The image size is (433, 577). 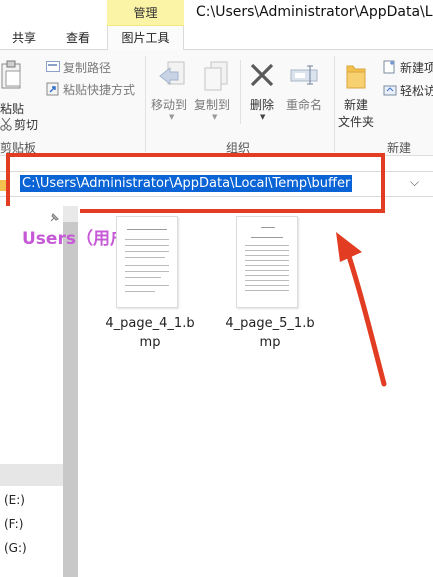 I want to click on rename-button: 重命名, so click(x=305, y=90).